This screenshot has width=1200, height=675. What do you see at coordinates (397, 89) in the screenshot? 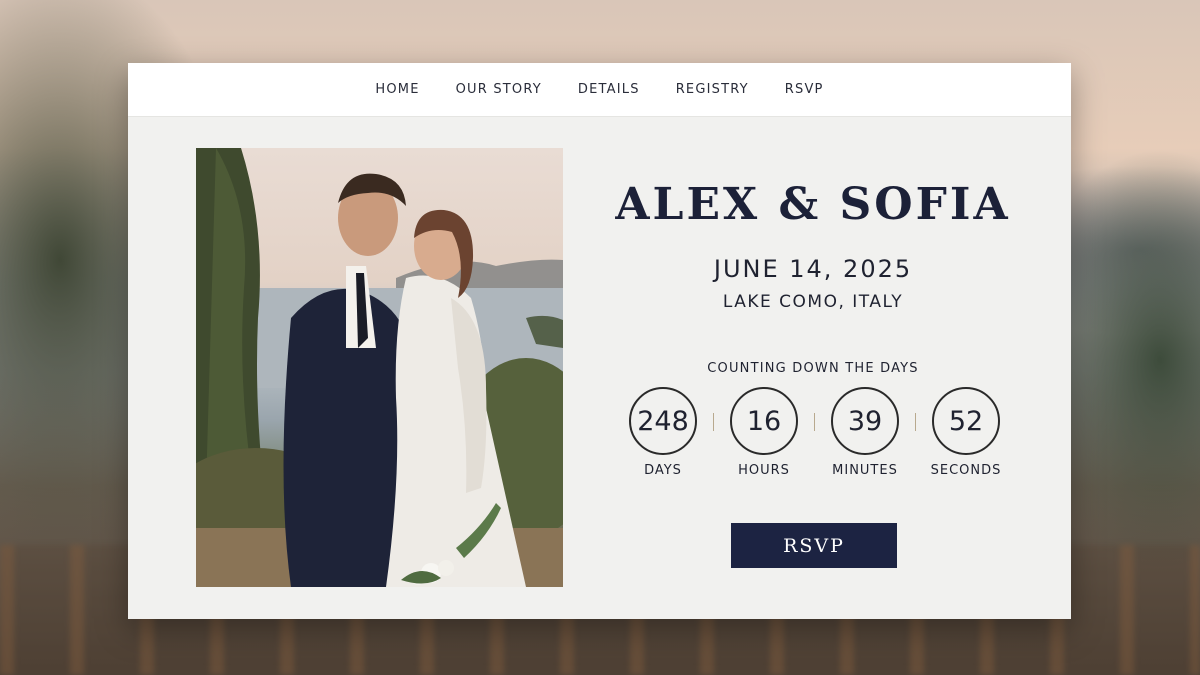
I see `nav-home: HOME` at bounding box center [397, 89].